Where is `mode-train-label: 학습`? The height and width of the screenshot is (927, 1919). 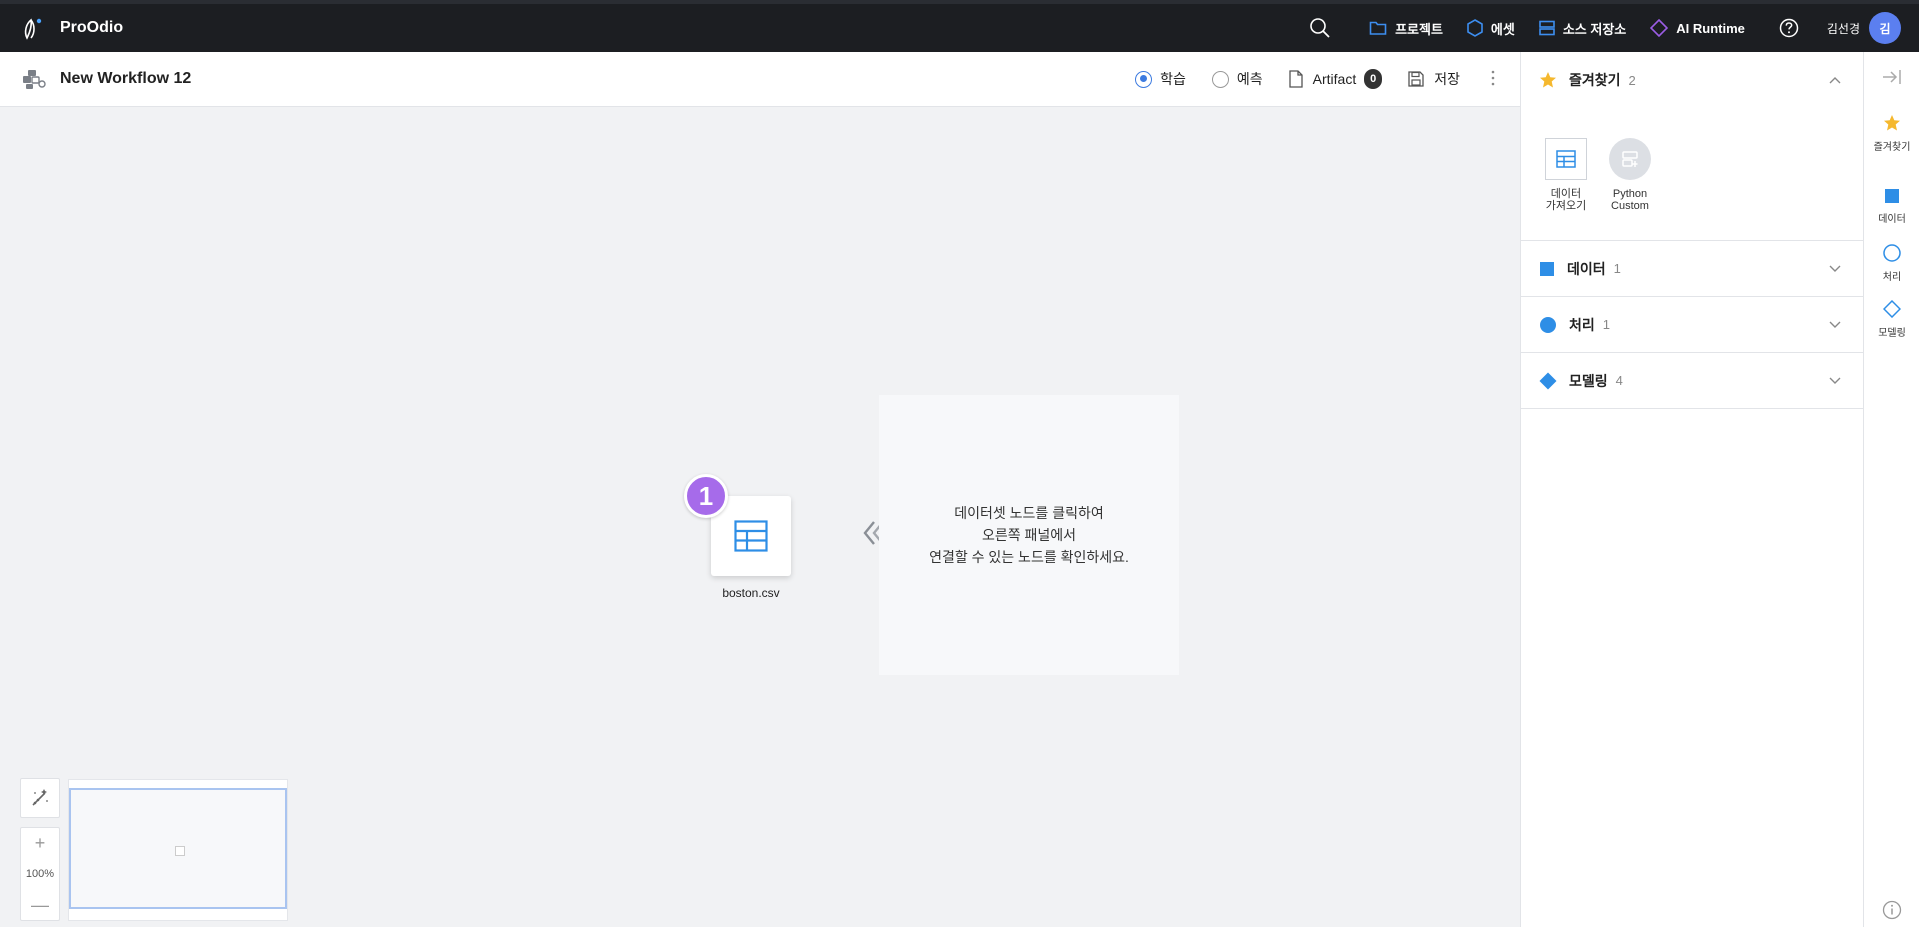
mode-train-label: 학습 is located at coordinates (1173, 79).